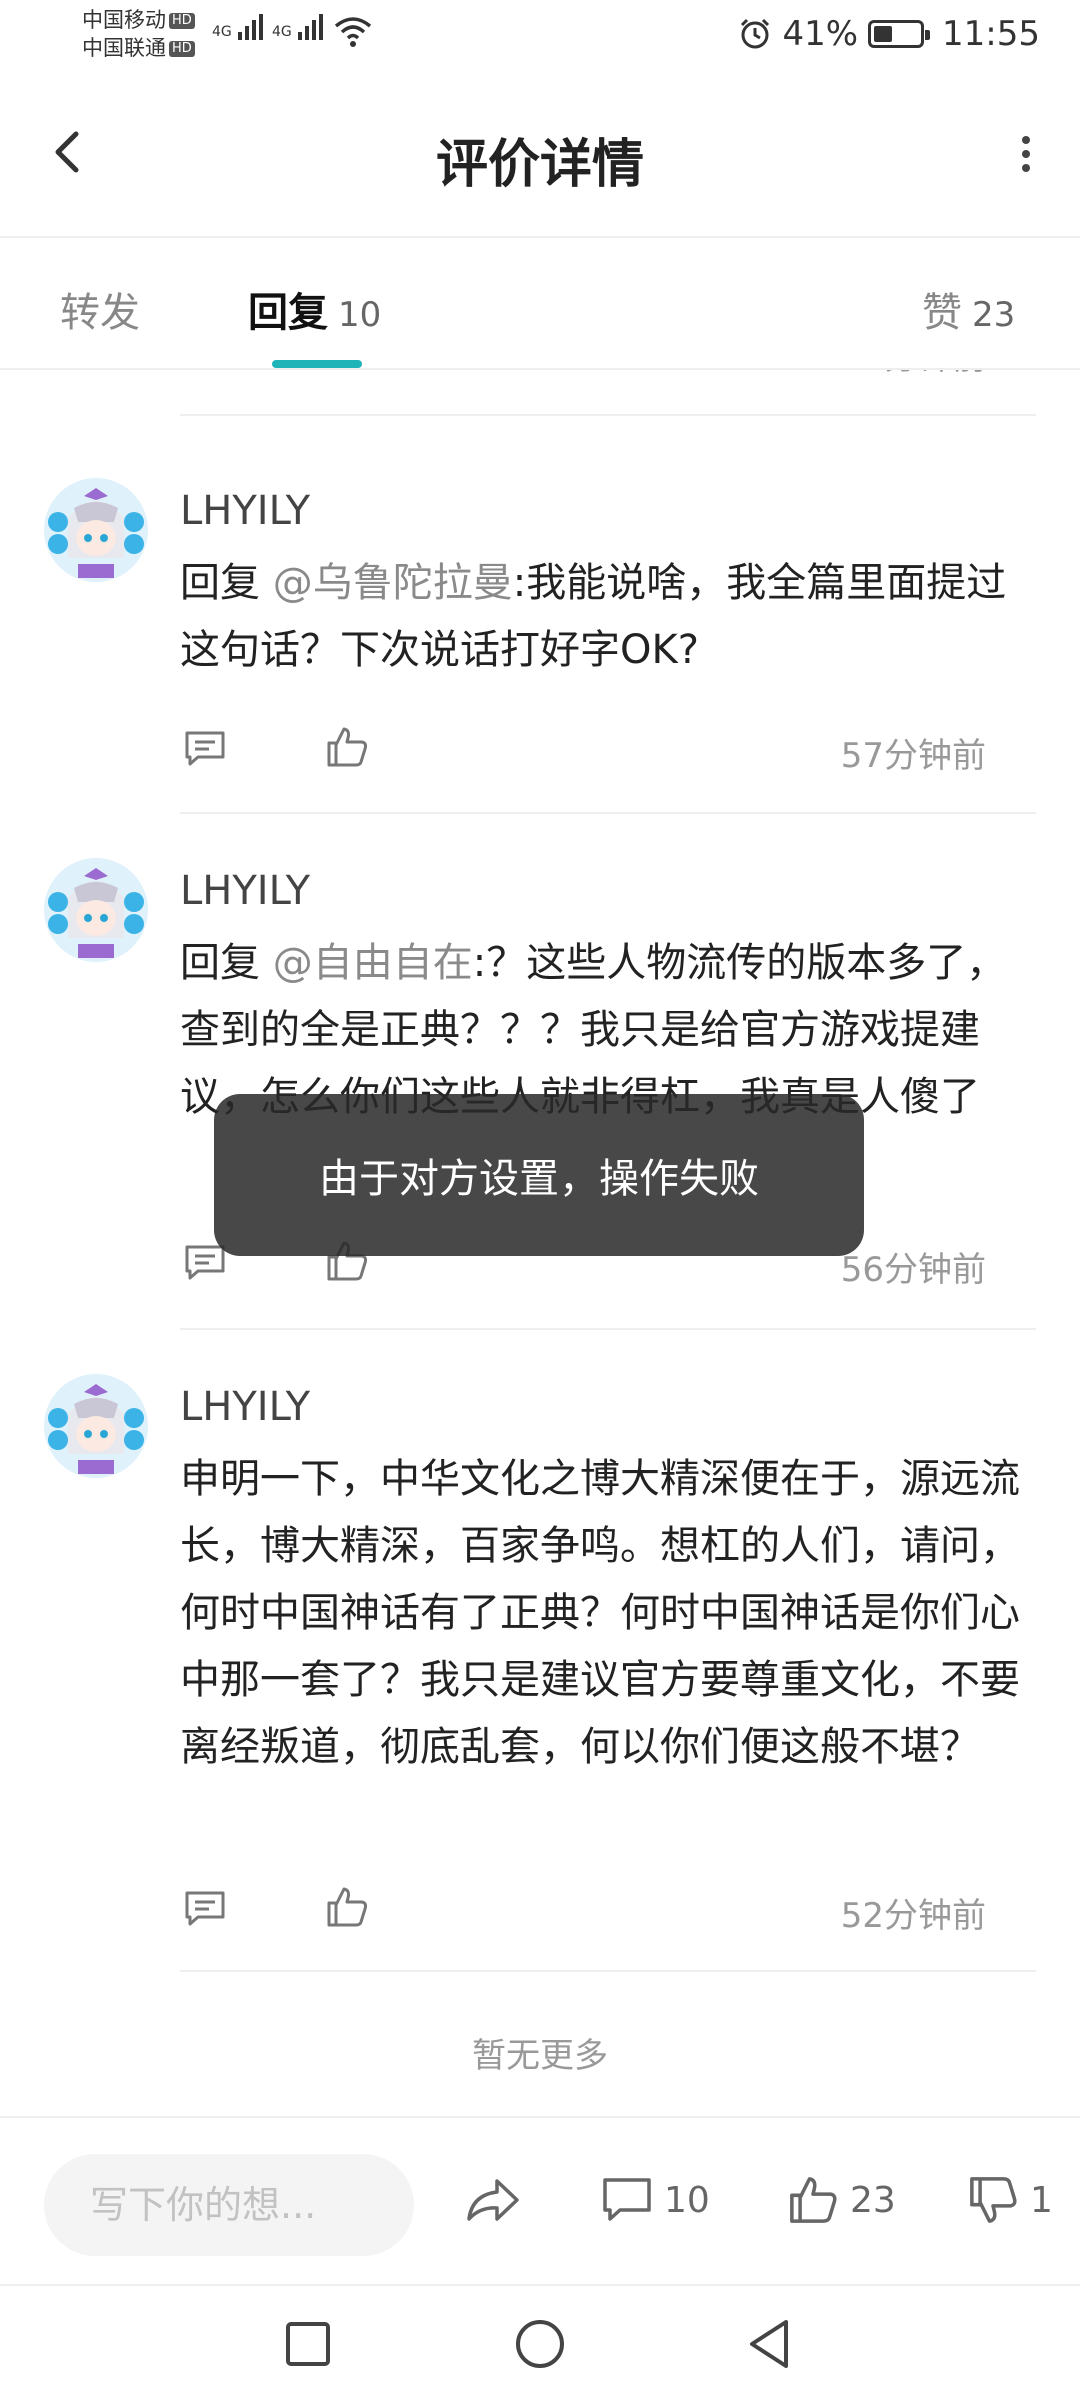  Describe the element at coordinates (913, 1270) in the screenshot. I see `comment-time: 56分钟前` at that location.